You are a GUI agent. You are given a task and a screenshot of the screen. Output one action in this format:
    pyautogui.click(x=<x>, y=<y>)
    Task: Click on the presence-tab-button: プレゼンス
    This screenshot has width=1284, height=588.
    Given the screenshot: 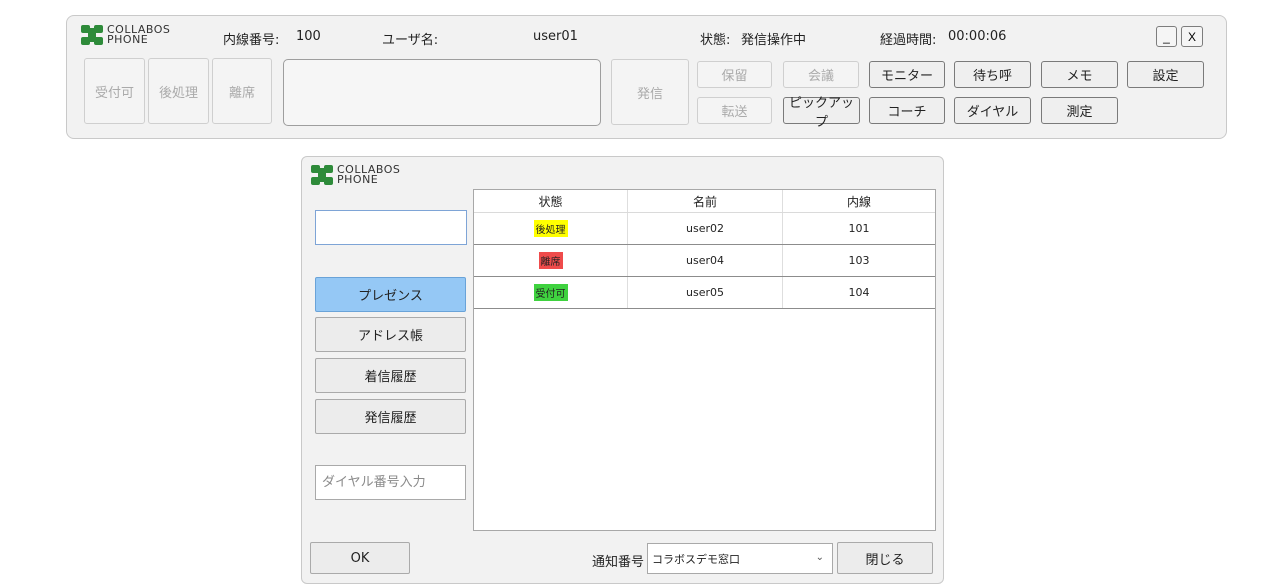 What is the action you would take?
    pyautogui.click(x=390, y=294)
    